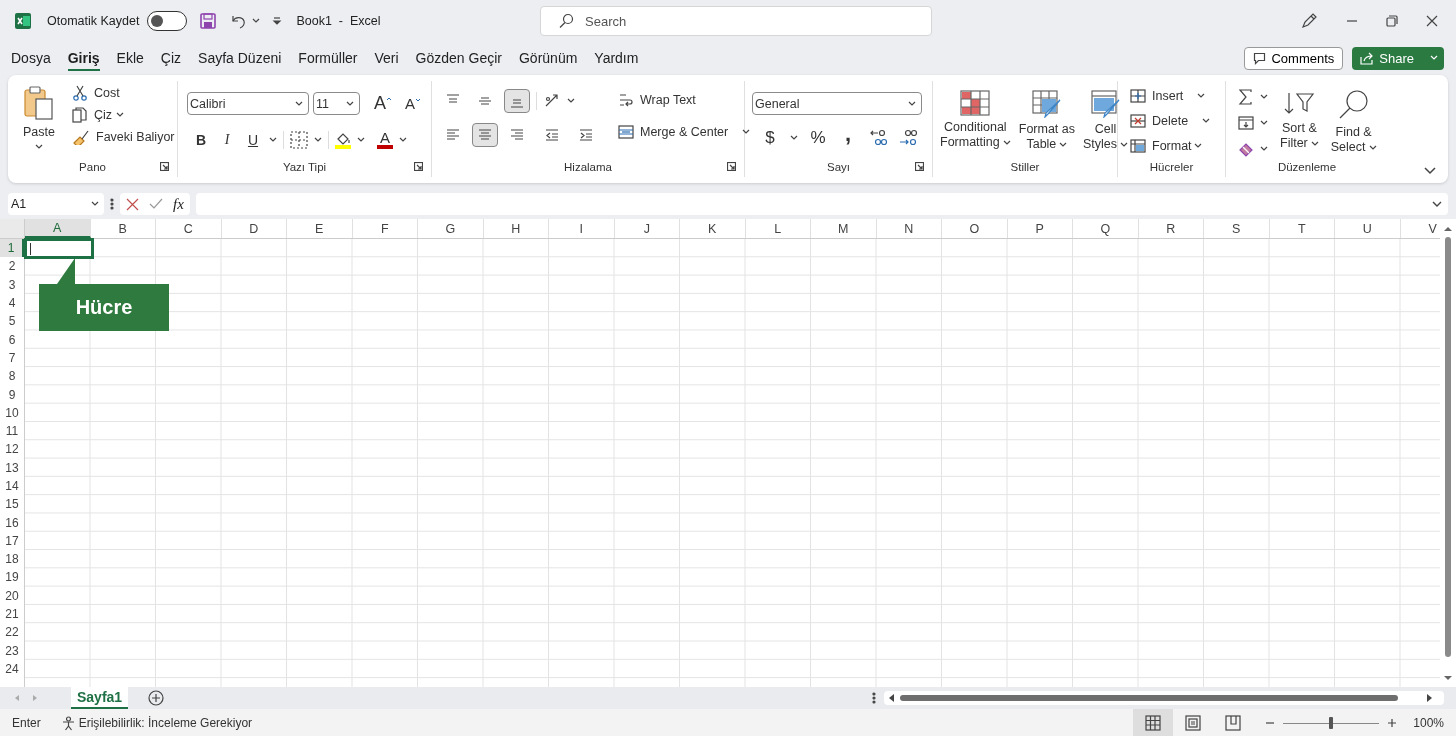 Image resolution: width=1456 pixels, height=736 pixels. I want to click on row-header: 8, so click(12, 376).